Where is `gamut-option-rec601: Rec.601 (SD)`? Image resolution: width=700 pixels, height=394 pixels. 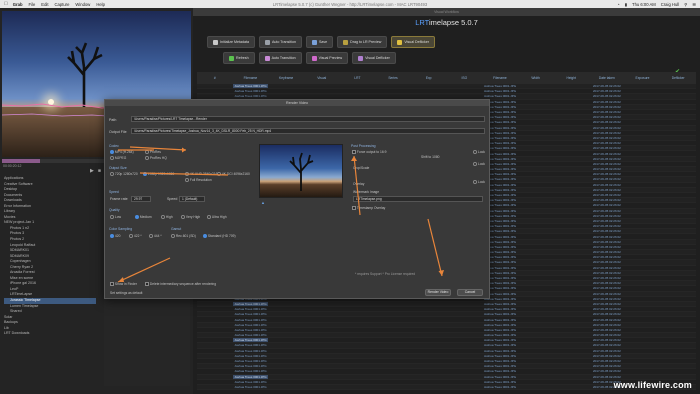 gamut-option-rec601: Rec.601 (SD) is located at coordinates (183, 236).